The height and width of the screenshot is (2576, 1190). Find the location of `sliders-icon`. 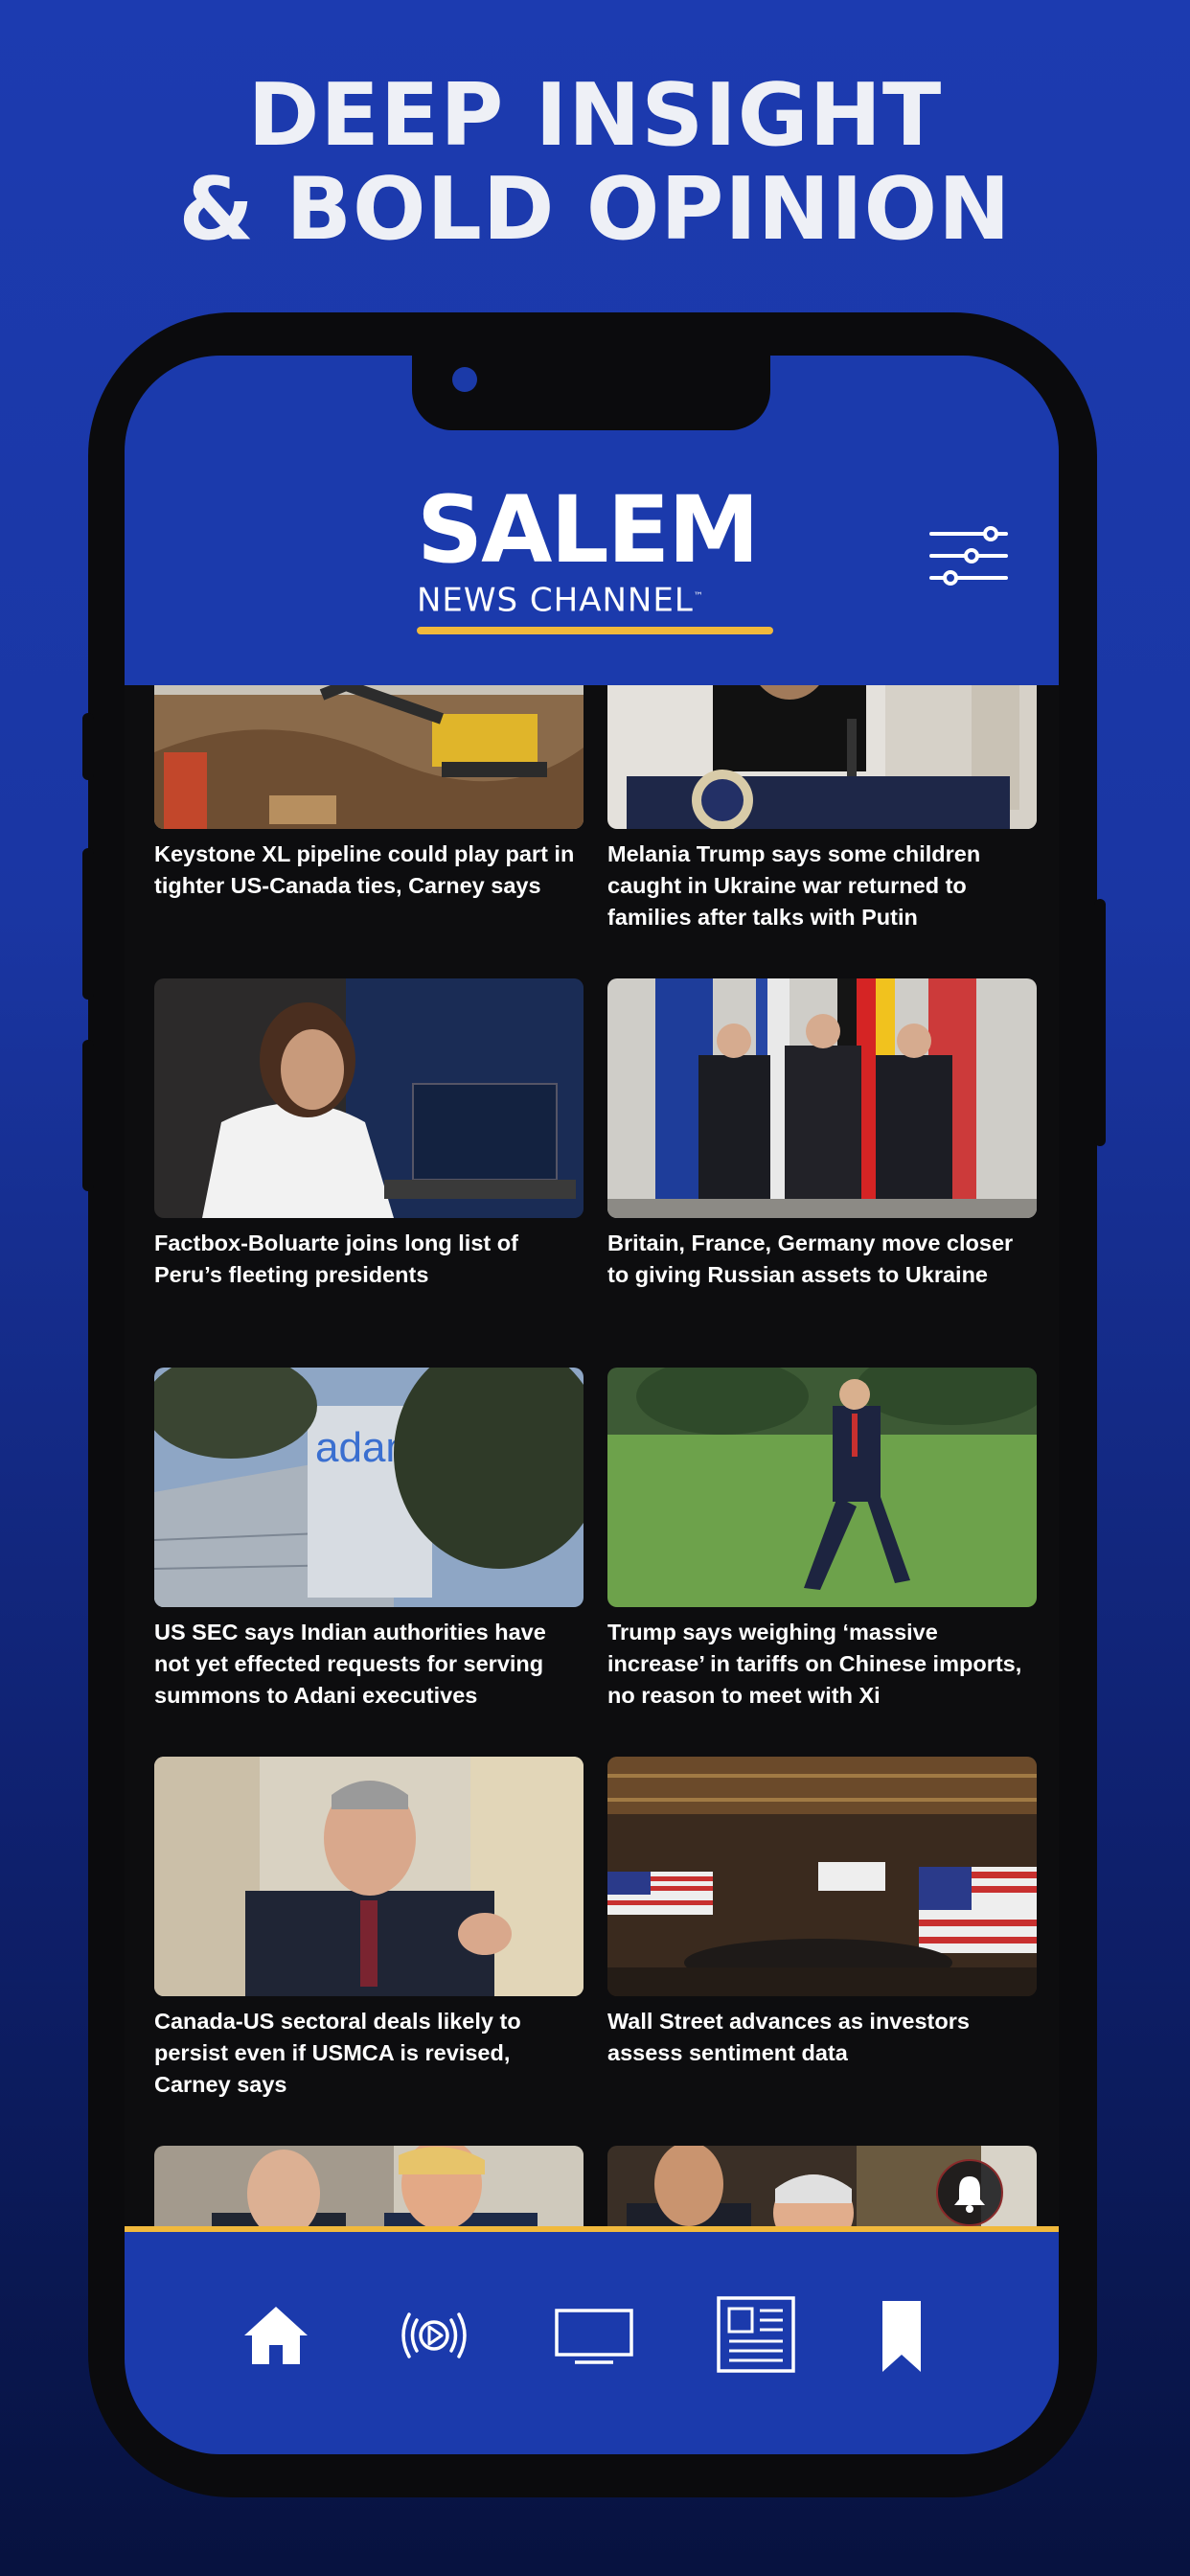

sliders-icon is located at coordinates (968, 556).